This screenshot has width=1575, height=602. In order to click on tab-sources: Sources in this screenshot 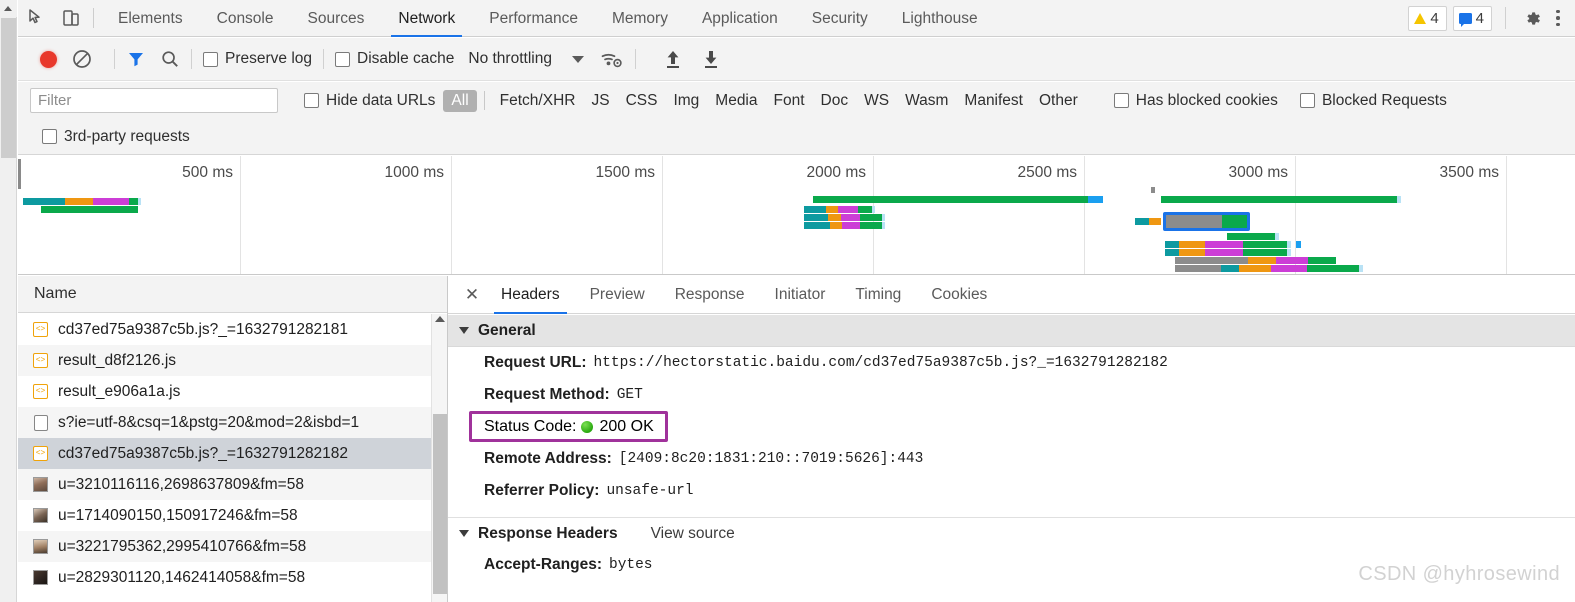, I will do `click(336, 18)`.